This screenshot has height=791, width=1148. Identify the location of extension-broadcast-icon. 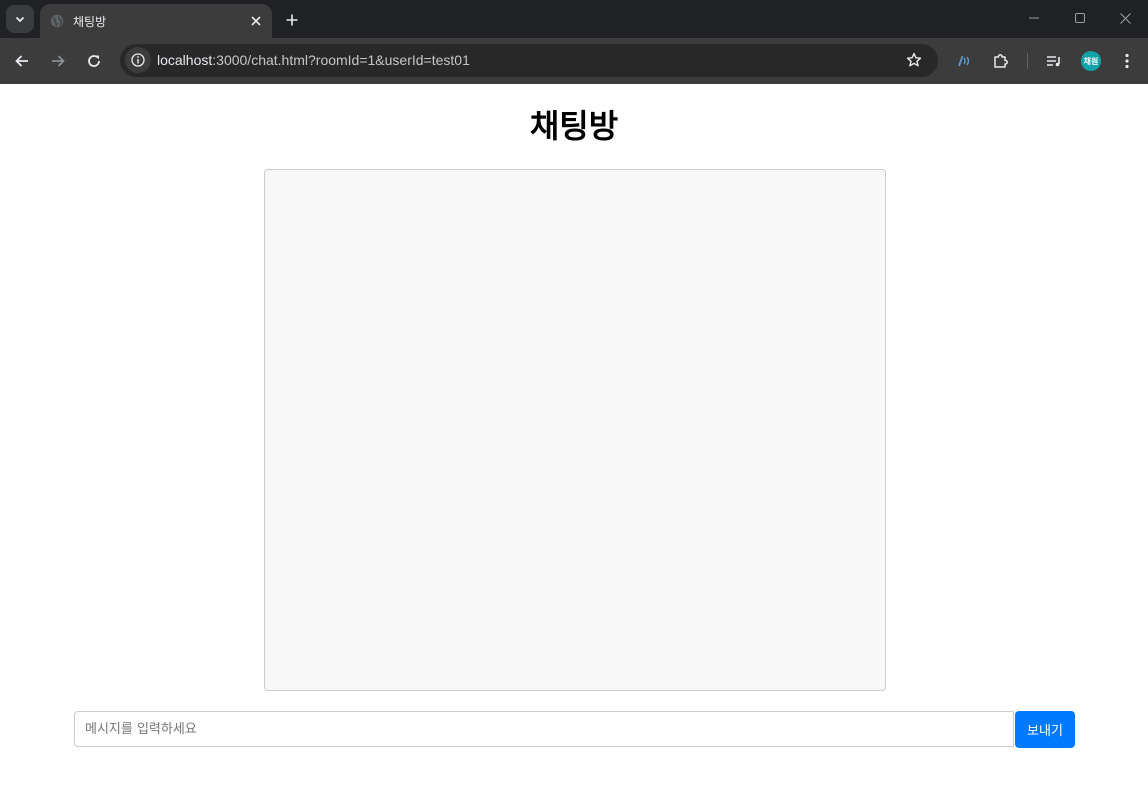
(964, 61).